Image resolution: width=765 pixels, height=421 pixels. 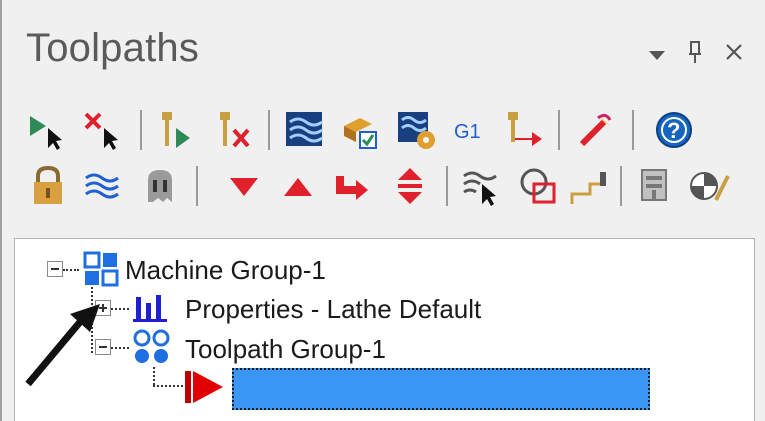 I want to click on insert-arrow-icon, so click(x=352, y=186).